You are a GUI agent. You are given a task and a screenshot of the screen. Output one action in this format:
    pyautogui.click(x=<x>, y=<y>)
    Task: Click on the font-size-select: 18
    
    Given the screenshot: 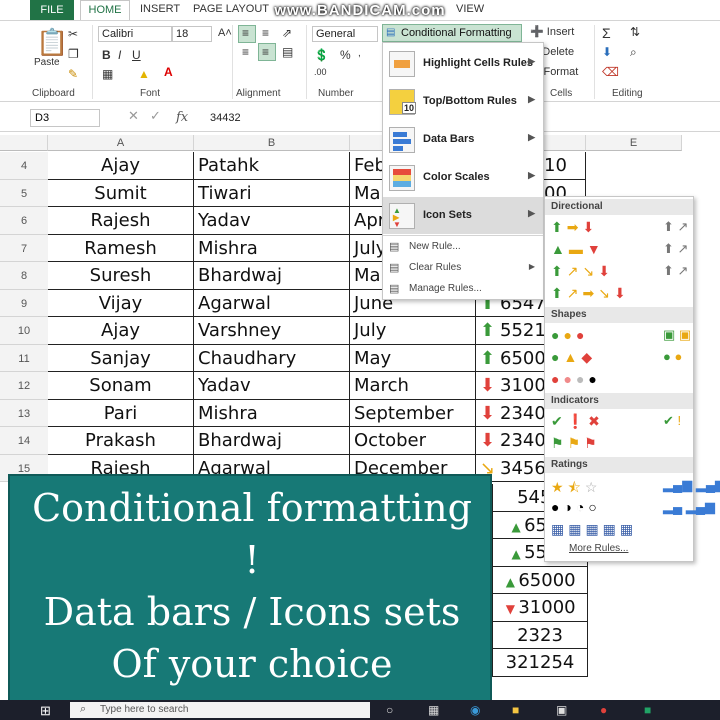 What is the action you would take?
    pyautogui.click(x=192, y=34)
    